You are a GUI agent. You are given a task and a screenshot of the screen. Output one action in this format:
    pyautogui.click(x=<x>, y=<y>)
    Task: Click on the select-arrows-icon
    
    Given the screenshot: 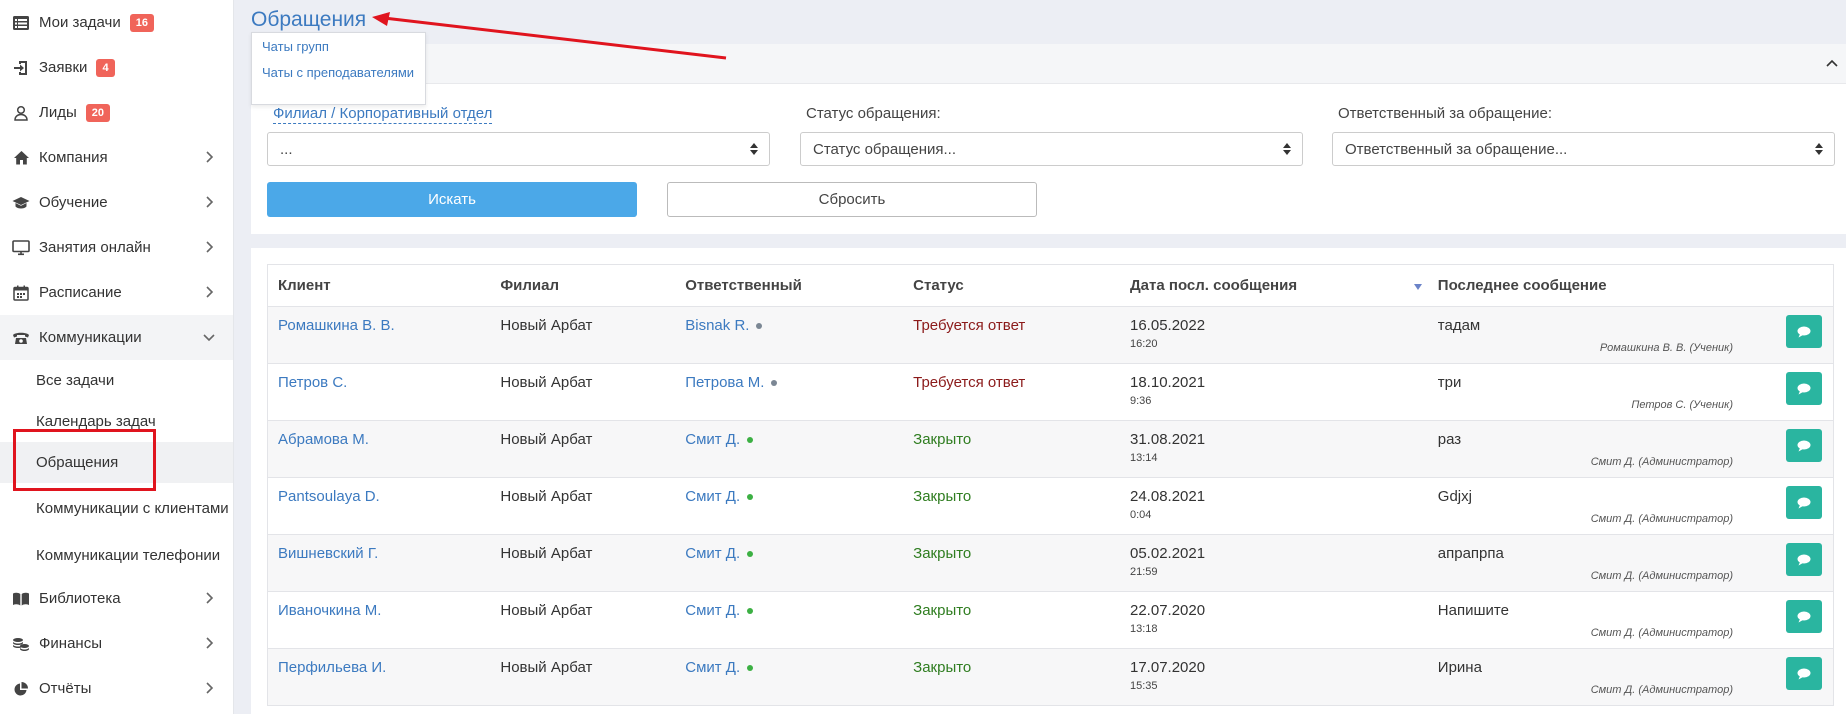 What is the action you would take?
    pyautogui.click(x=1287, y=149)
    